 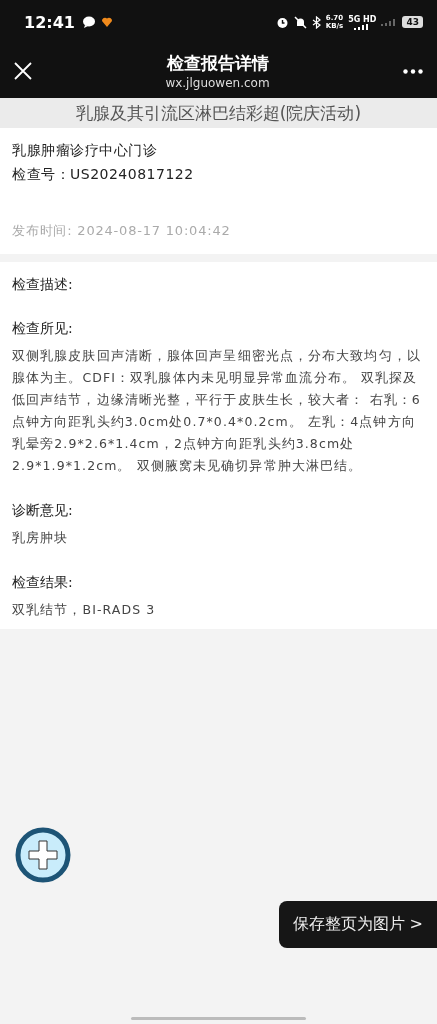 What do you see at coordinates (122, 231) in the screenshot?
I see `publish-time: 发布时间: 2024-08-17 10:04:42` at bounding box center [122, 231].